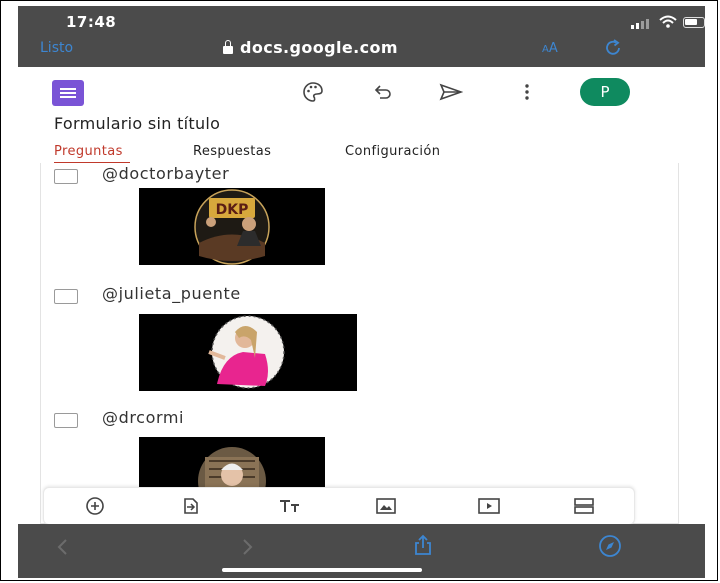  Describe the element at coordinates (361, 551) in the screenshot. I see `browser-bottom-bar` at that location.